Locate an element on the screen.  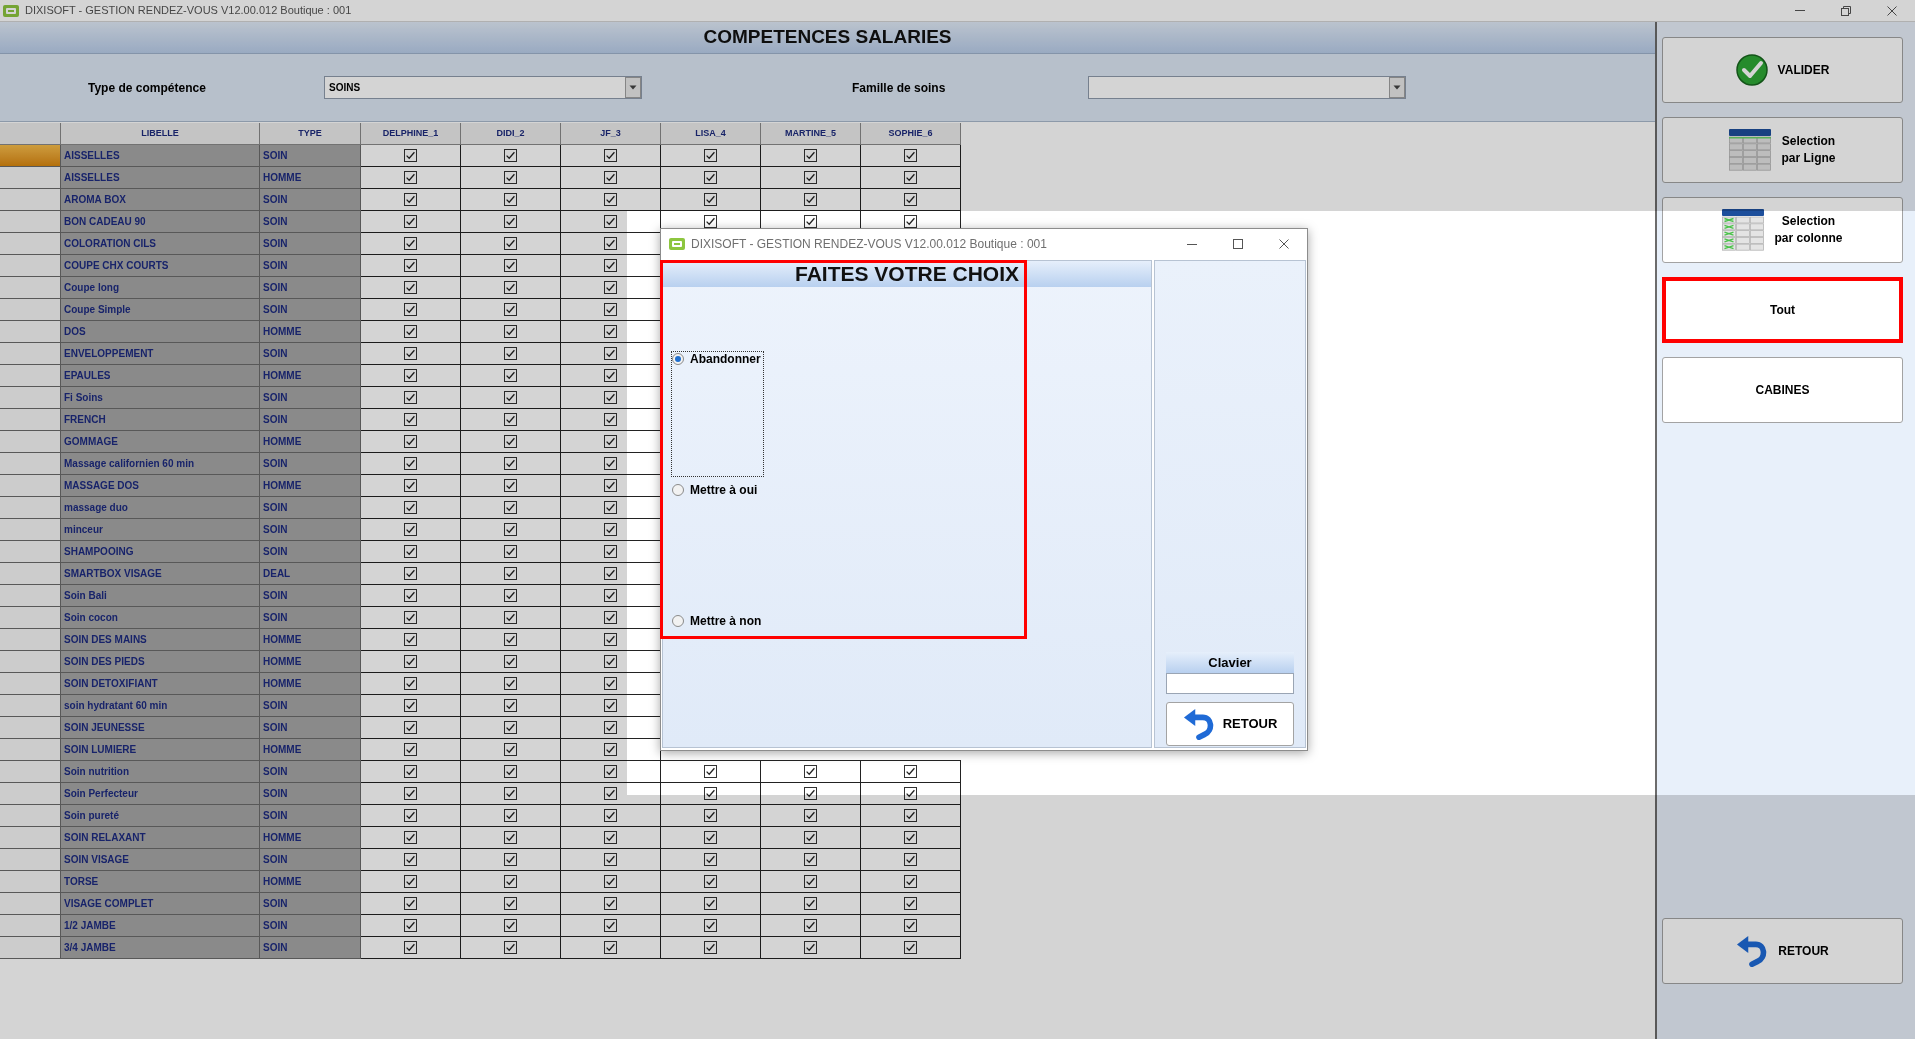
radio-option: Mettre à non is located at coordinates (718, 621).